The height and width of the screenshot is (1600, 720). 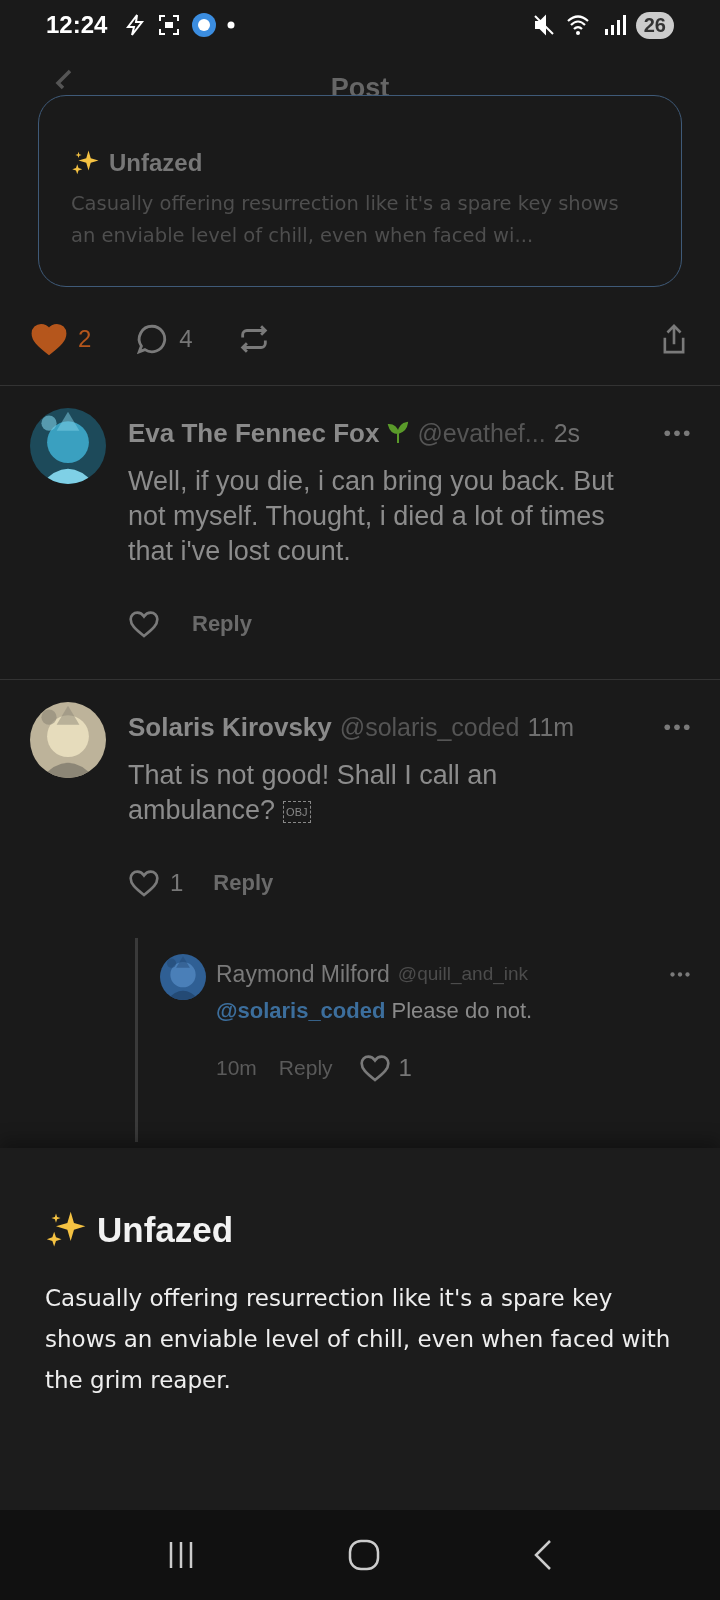 What do you see at coordinates (85, 339) in the screenshot?
I see `like-count: 2` at bounding box center [85, 339].